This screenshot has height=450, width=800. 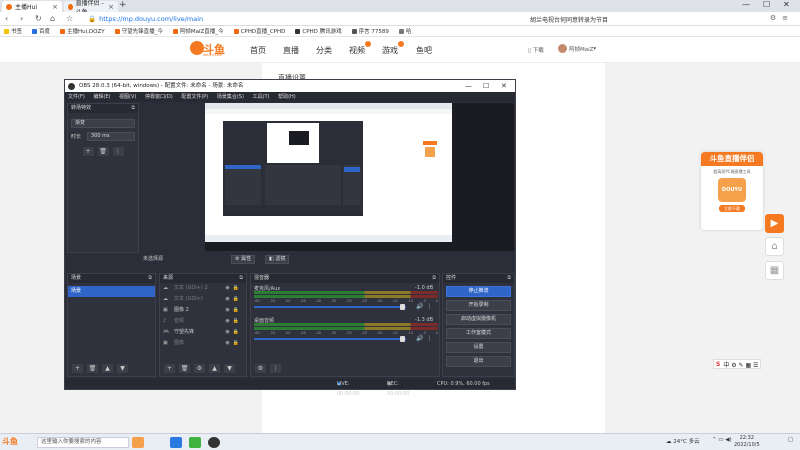 I want to click on move-down-icon: ▼, so click(x=122, y=368).